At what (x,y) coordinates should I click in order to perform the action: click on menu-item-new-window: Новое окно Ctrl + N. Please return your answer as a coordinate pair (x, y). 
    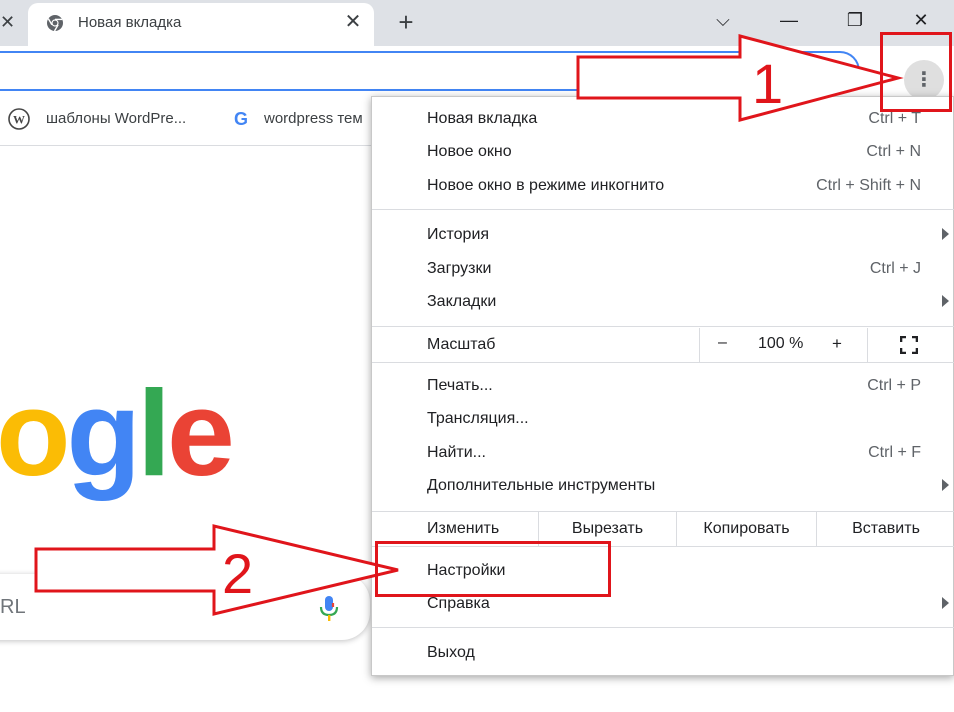
    Looking at the image, I should click on (663, 152).